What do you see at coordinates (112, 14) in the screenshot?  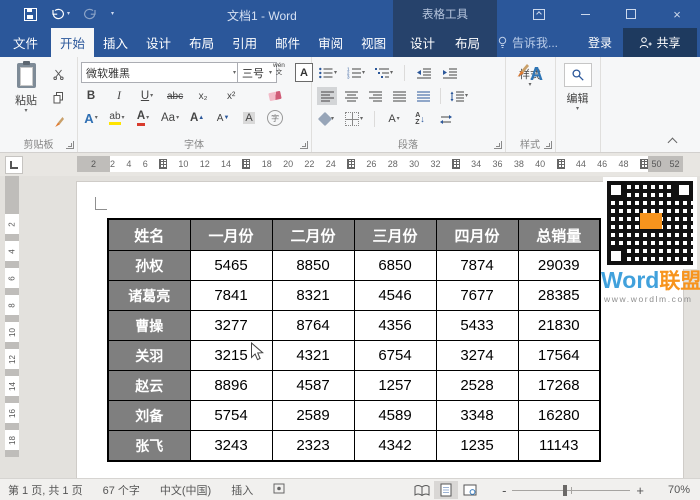 I see `customize-quick-access-button: ▾` at bounding box center [112, 14].